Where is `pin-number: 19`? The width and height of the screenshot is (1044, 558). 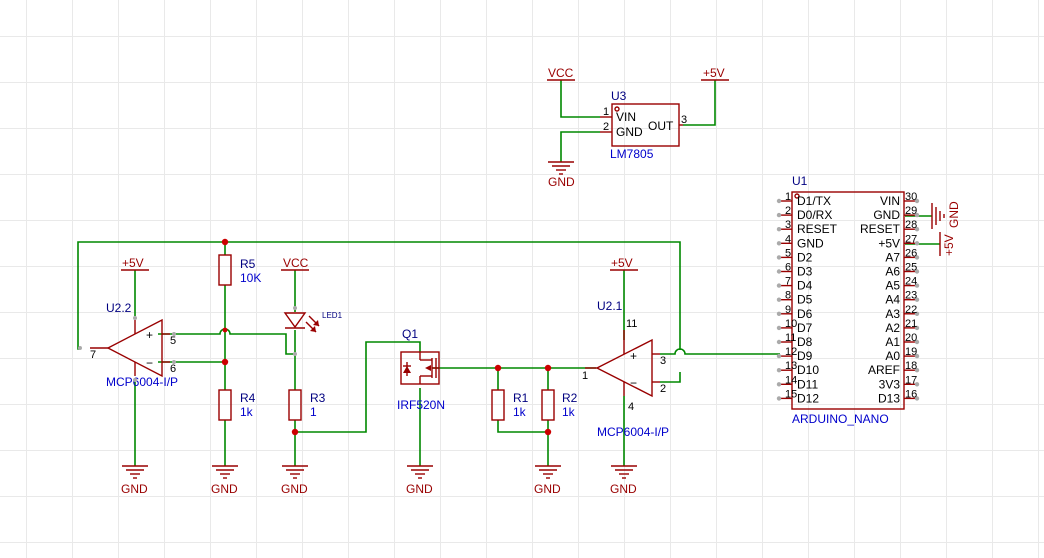
pin-number: 19 is located at coordinates (911, 352).